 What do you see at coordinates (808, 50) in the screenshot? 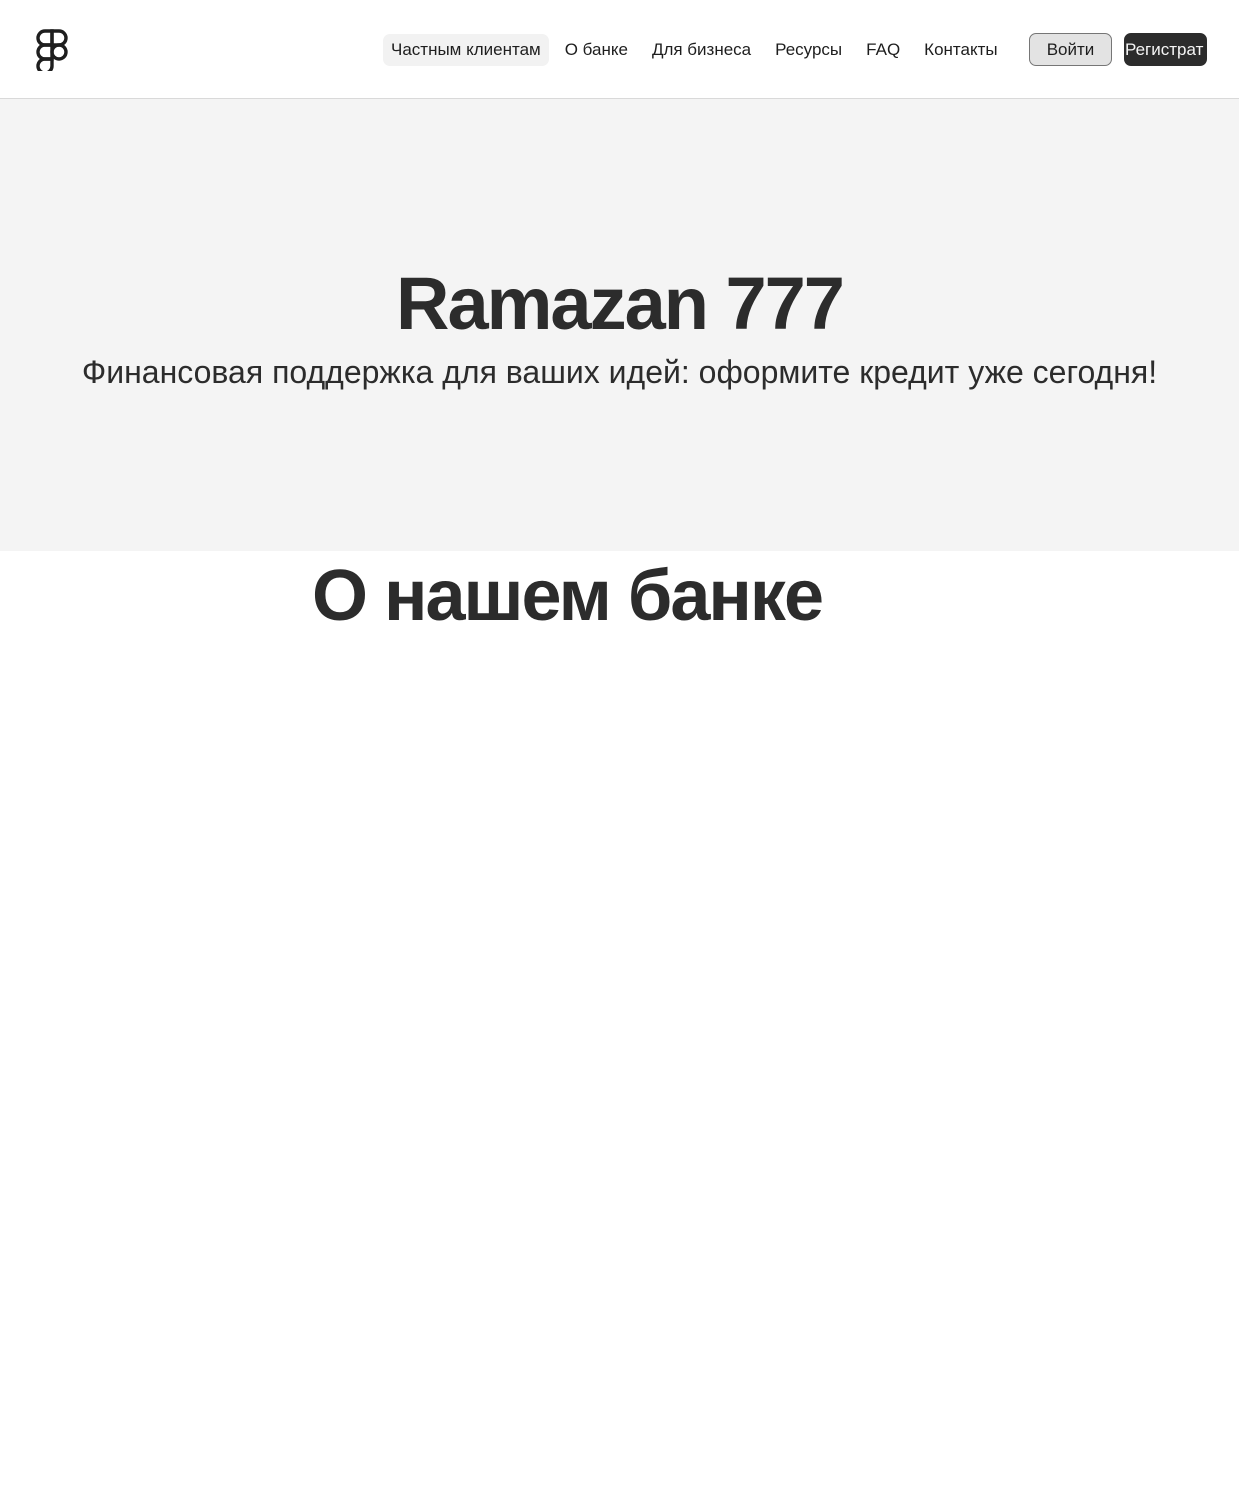
I see `nav-item-resources: Ресурсы` at bounding box center [808, 50].